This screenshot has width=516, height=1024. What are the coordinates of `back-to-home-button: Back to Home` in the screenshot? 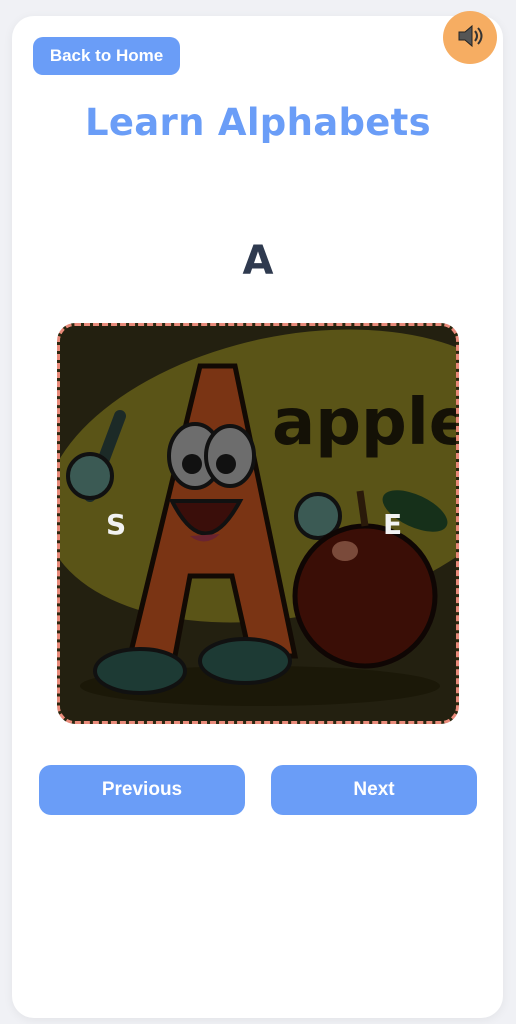 It's located at (106, 56).